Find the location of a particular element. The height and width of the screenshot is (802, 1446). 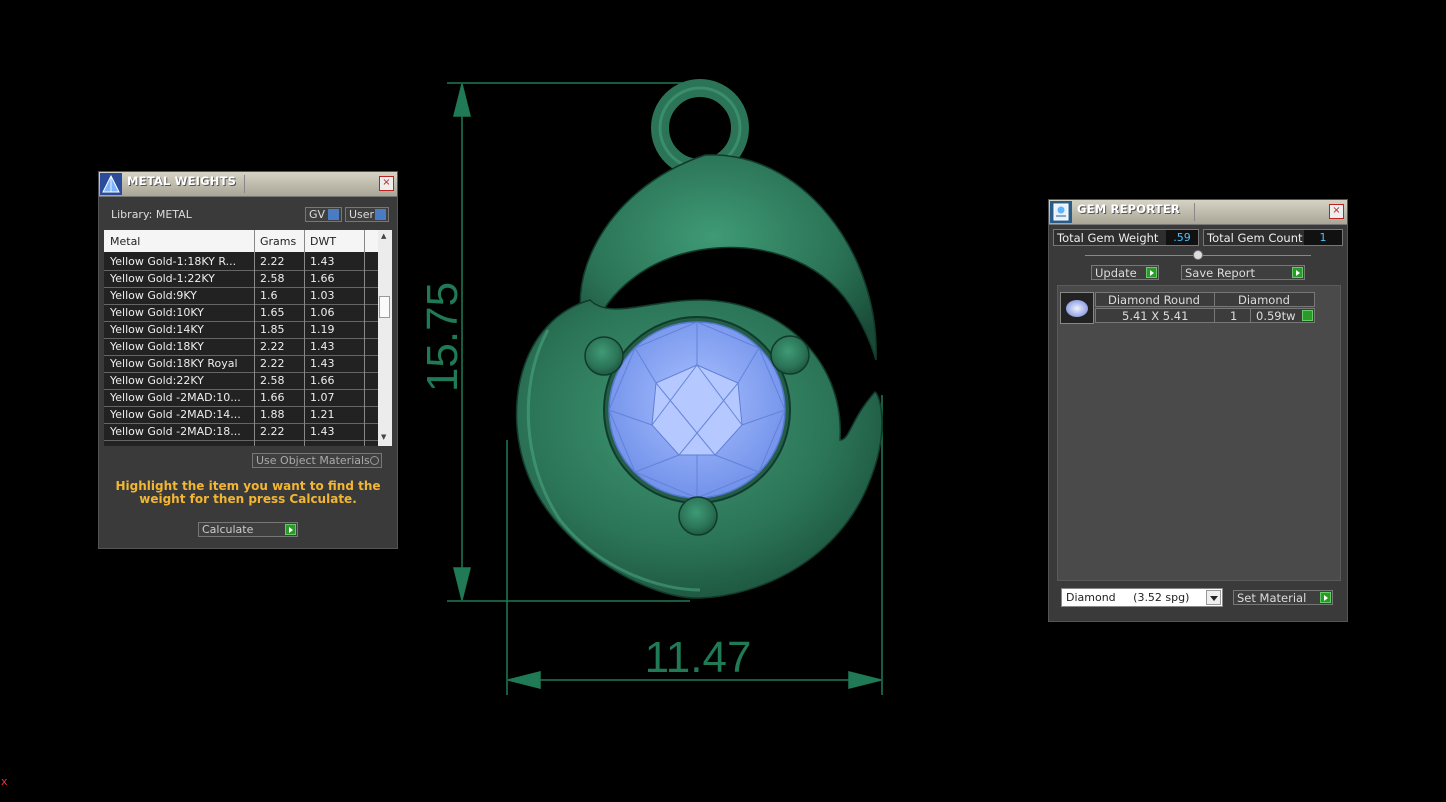

set-material-button: Set Material is located at coordinates (1283, 597).